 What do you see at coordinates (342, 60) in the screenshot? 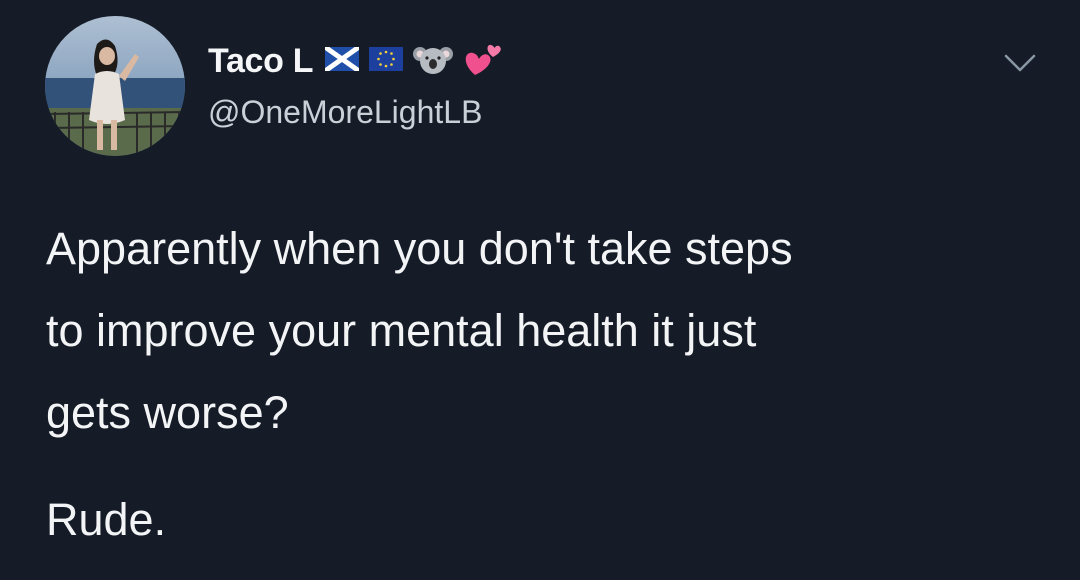
I see `scotland-flag-icon` at bounding box center [342, 60].